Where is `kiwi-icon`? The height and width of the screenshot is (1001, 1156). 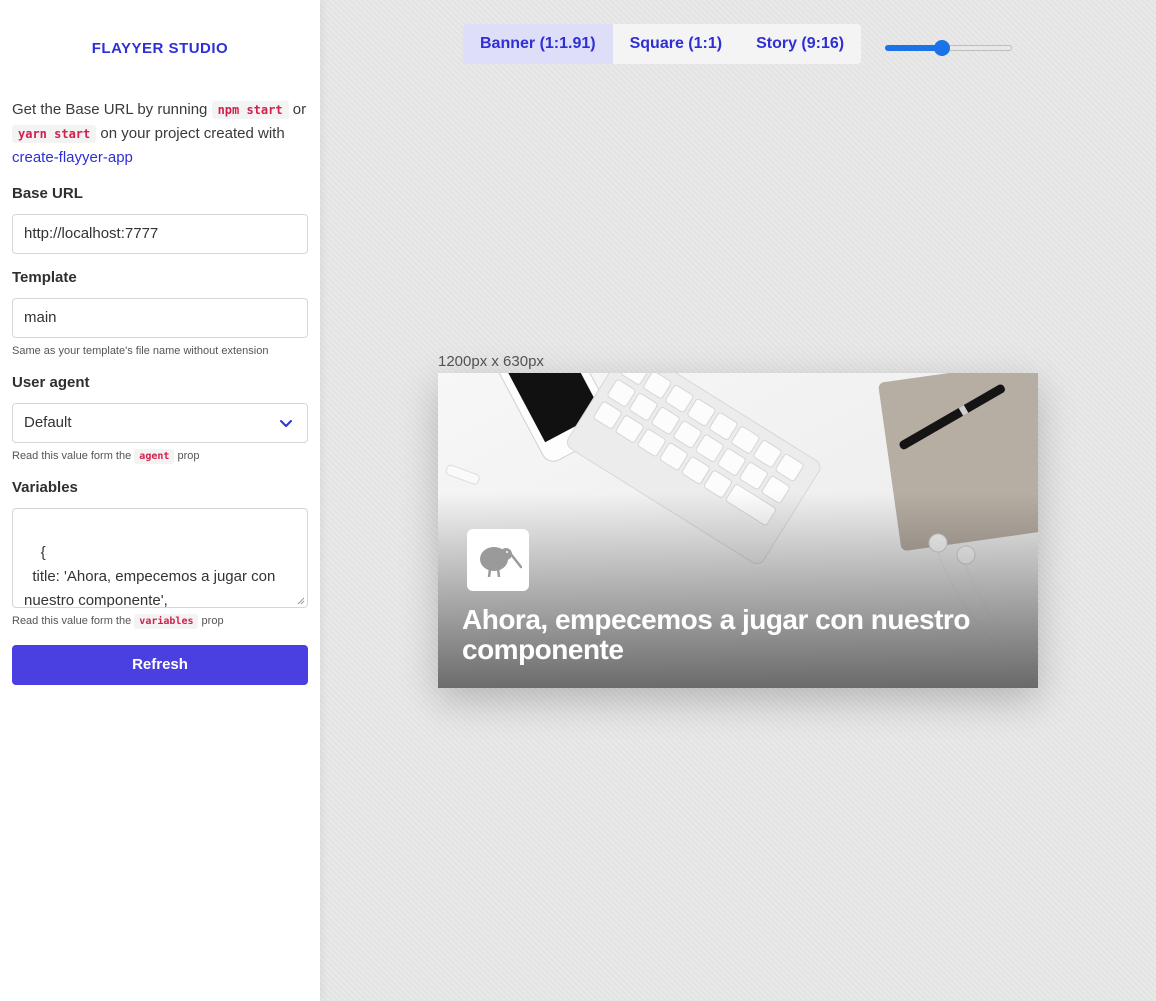
kiwi-icon is located at coordinates (501, 562).